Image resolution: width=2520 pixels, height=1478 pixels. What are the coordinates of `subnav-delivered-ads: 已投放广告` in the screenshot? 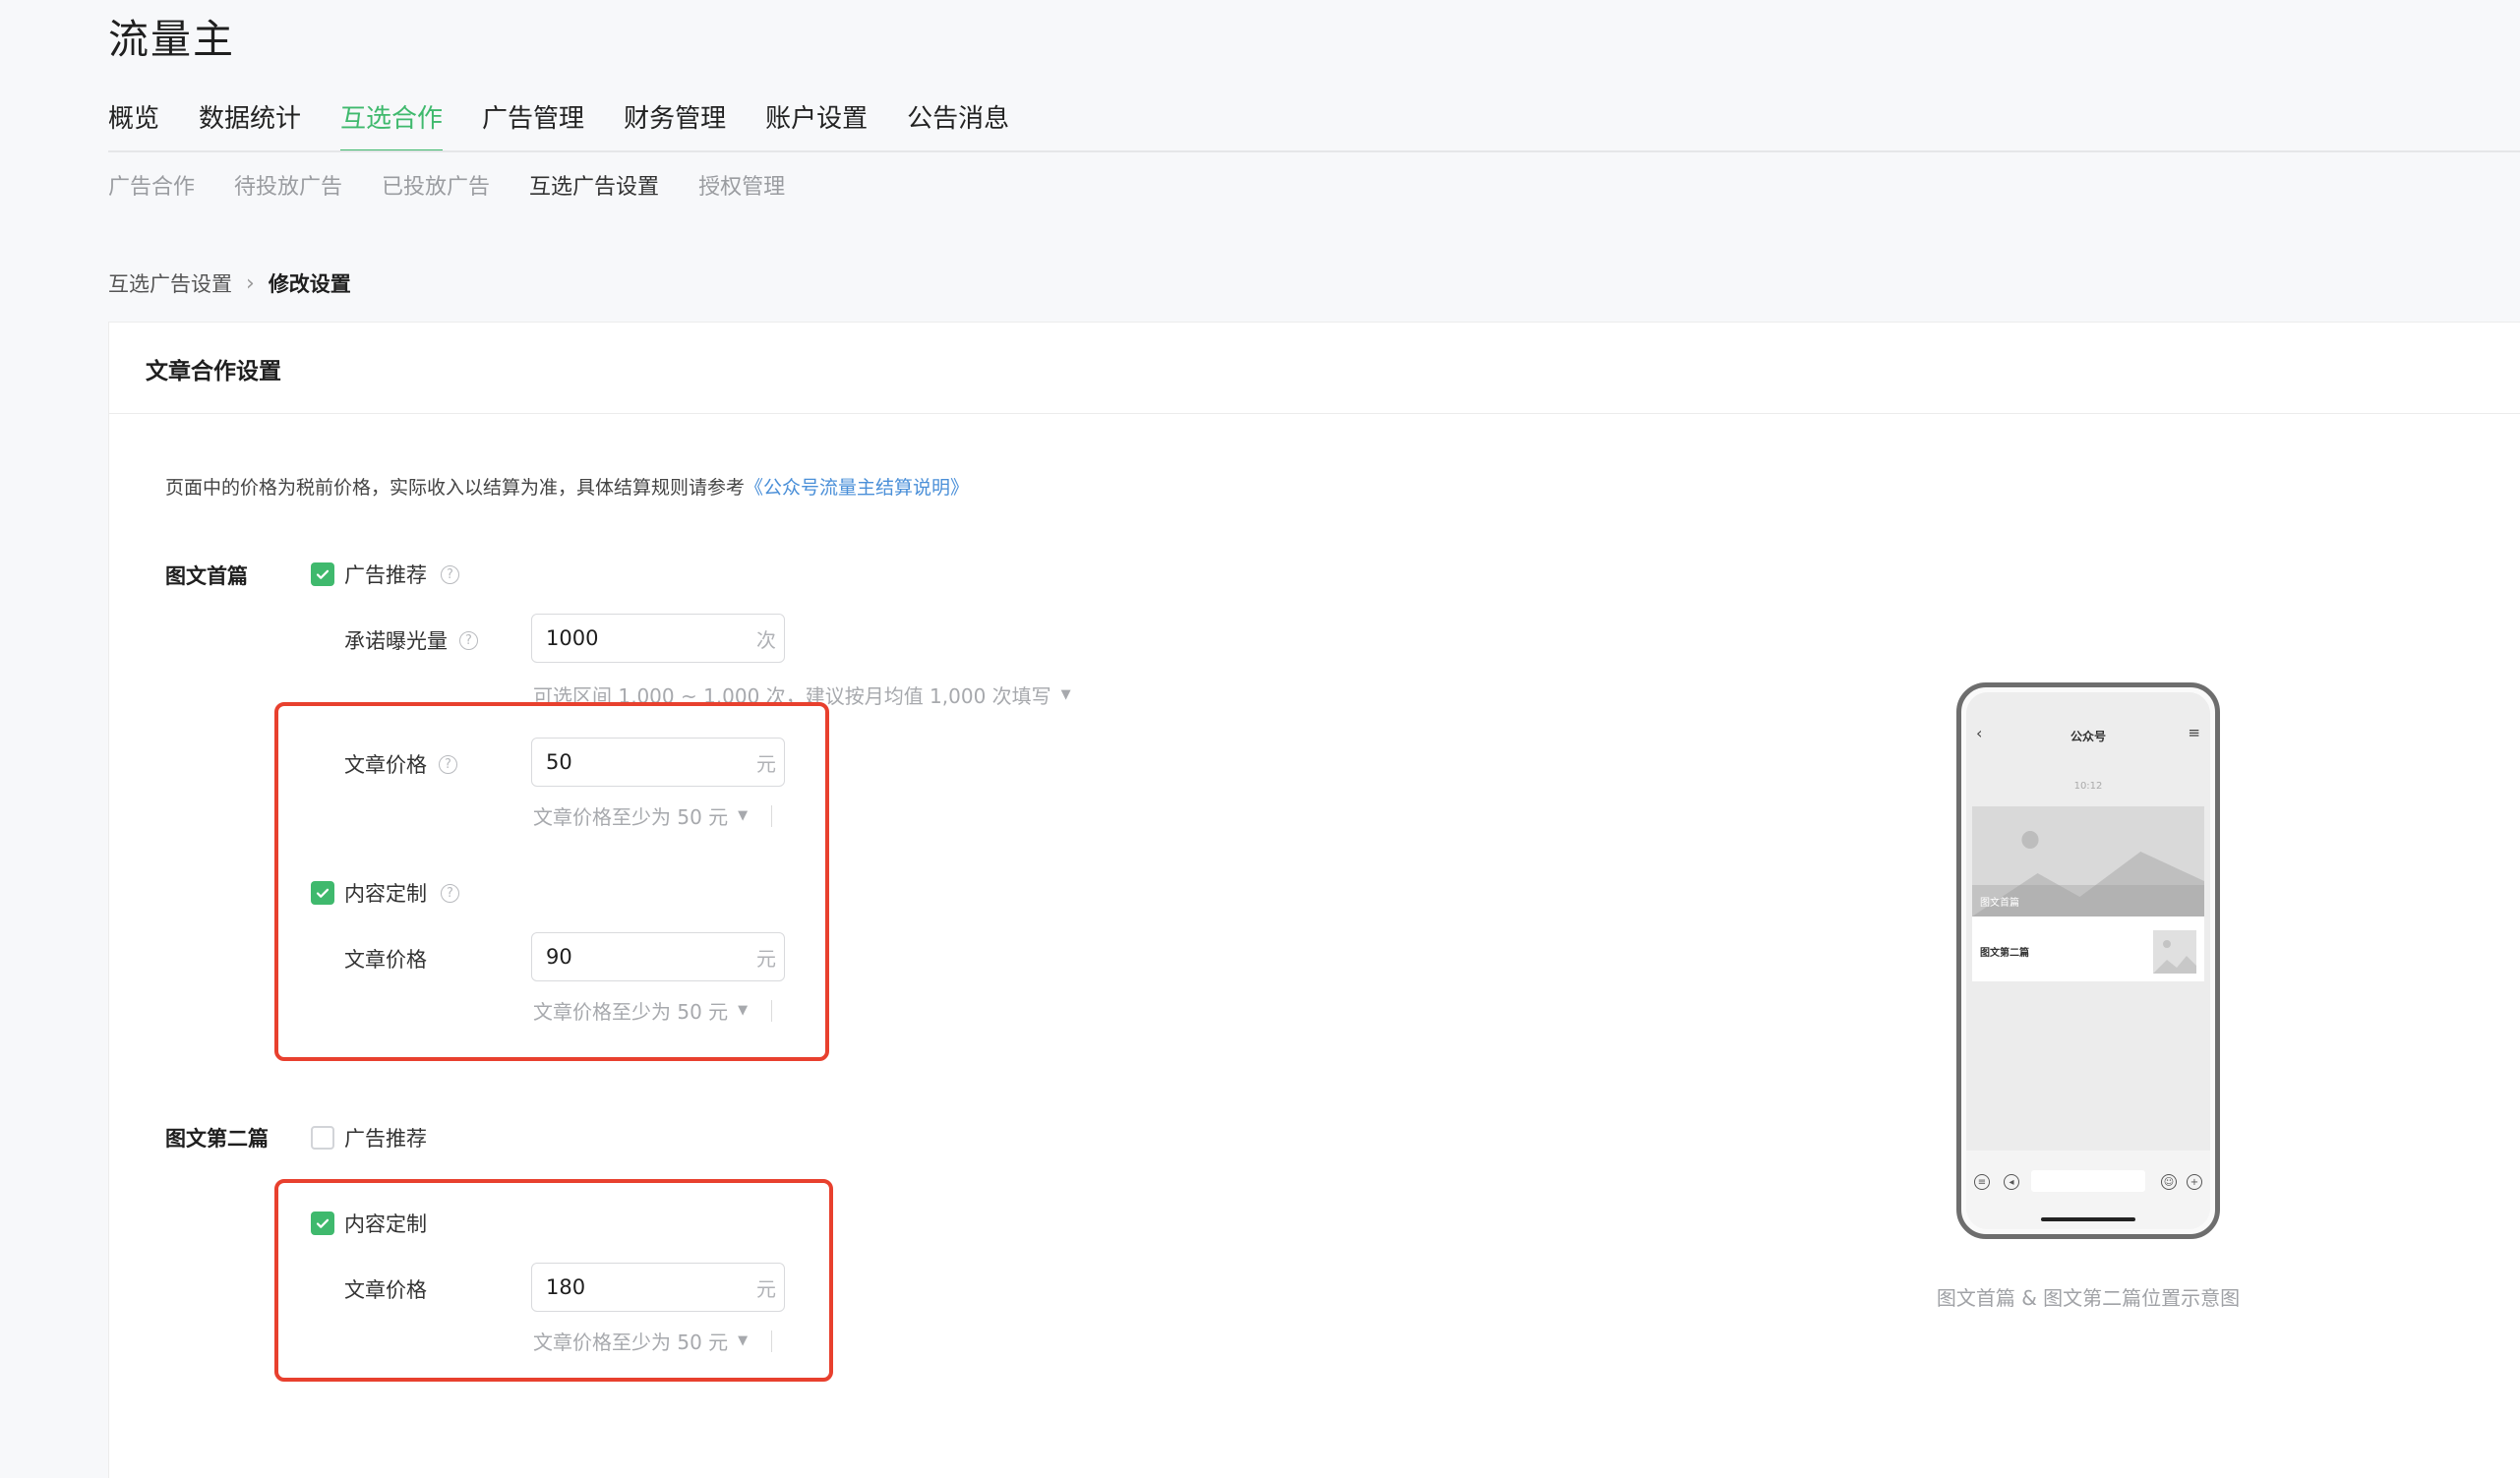 It's located at (436, 185).